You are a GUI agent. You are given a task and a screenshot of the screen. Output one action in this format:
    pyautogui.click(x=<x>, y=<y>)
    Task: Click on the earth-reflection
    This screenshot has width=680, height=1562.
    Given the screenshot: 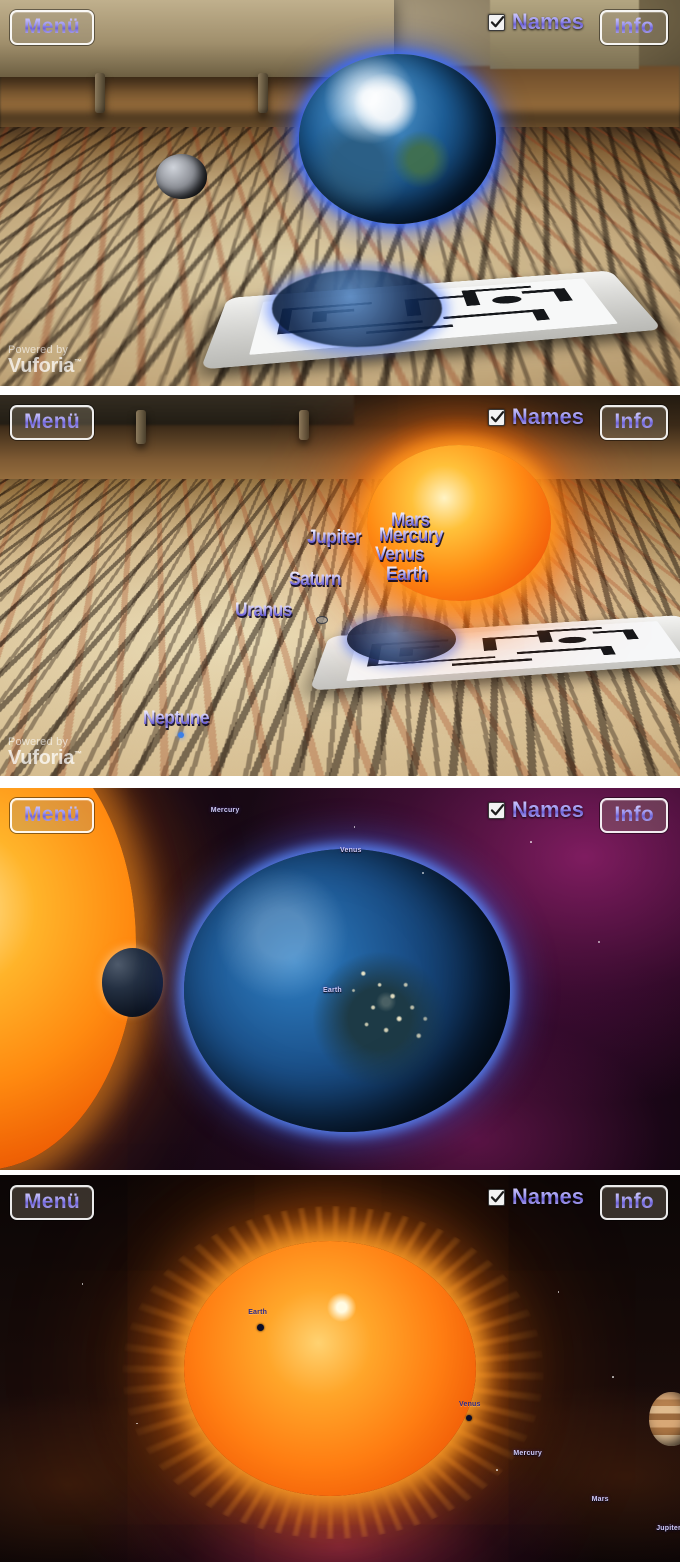 What is the action you would take?
    pyautogui.click(x=357, y=309)
    